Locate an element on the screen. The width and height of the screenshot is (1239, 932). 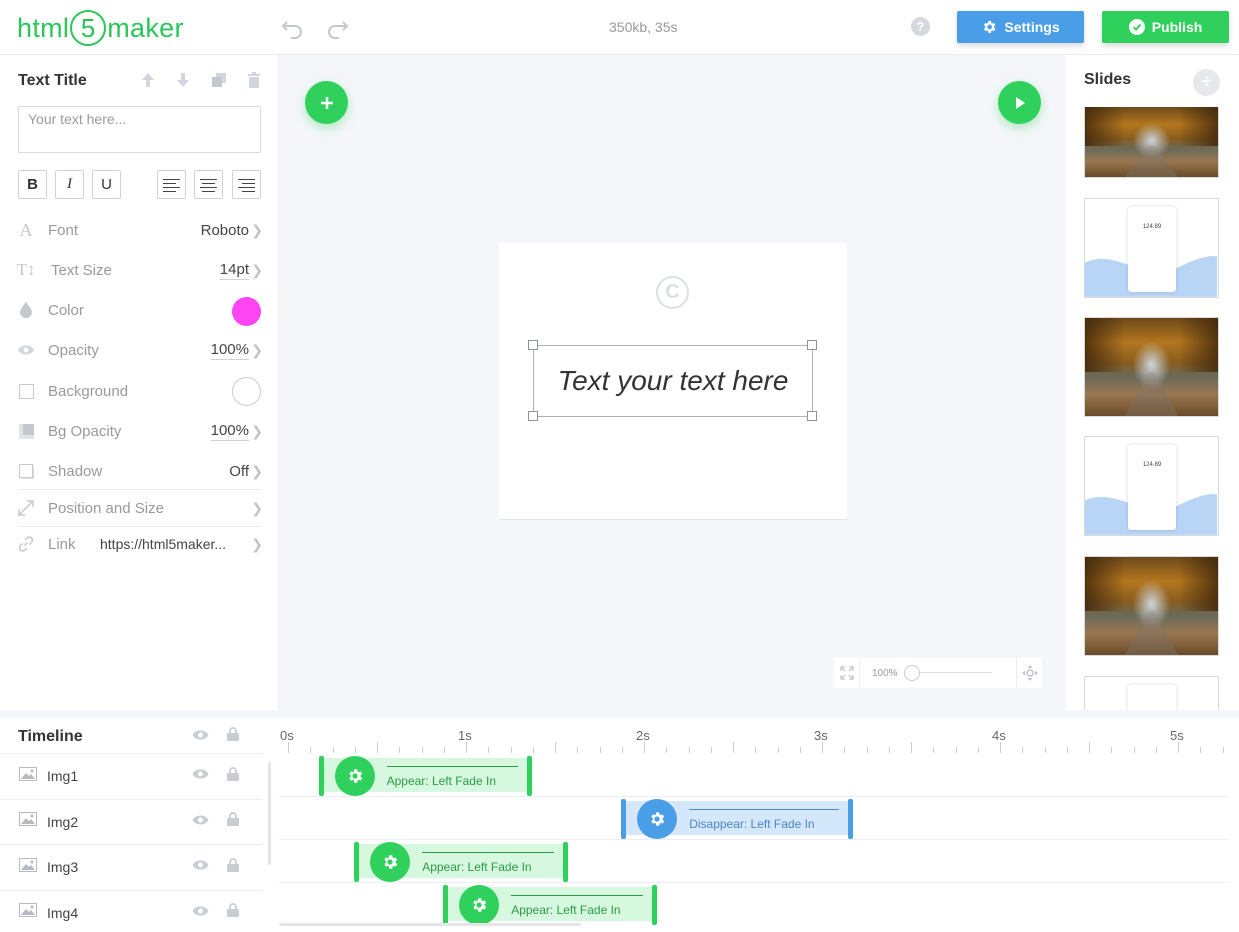
timeline-ruler: 0s 1s 2s 3s 4s 5s is located at coordinates (759, 736).